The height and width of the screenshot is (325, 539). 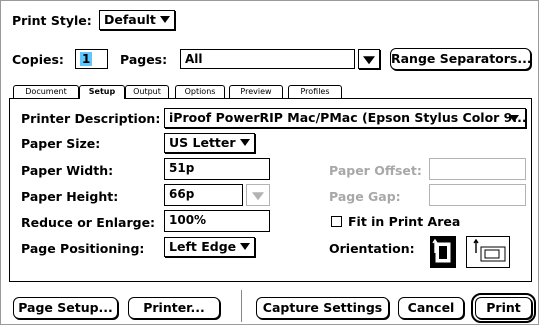 I want to click on orientation-portrait-button, so click(x=443, y=252).